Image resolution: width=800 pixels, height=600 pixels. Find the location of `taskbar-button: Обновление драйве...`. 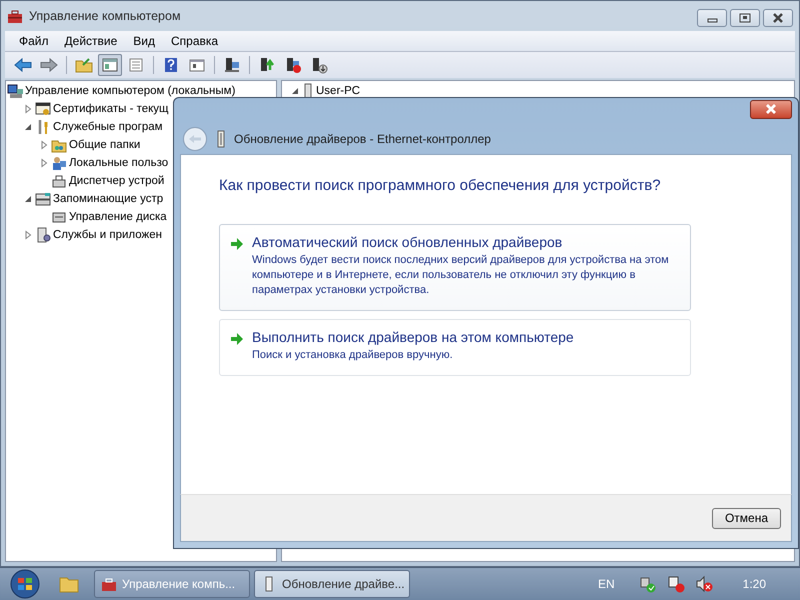

taskbar-button: Обновление драйве... is located at coordinates (332, 584).